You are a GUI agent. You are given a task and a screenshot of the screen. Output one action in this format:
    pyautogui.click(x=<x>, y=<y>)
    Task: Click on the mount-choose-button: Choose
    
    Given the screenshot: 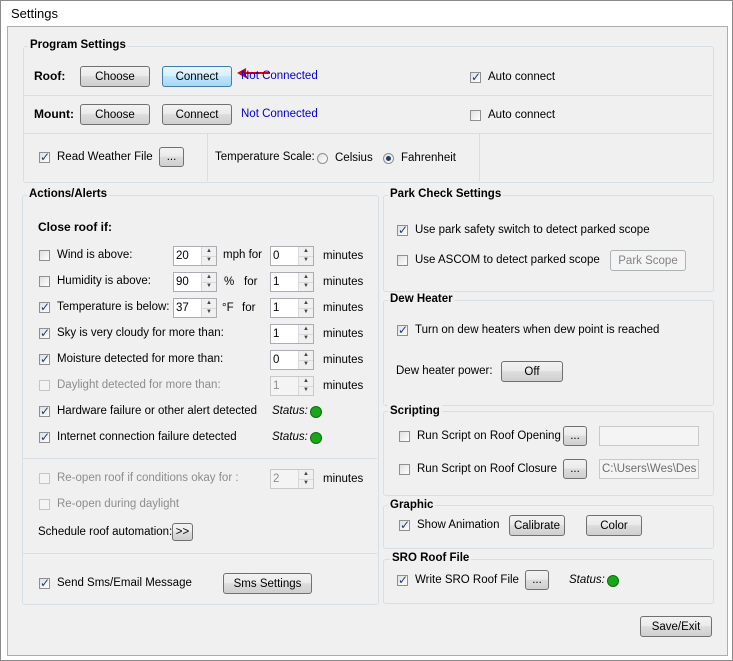 What is the action you would take?
    pyautogui.click(x=115, y=114)
    